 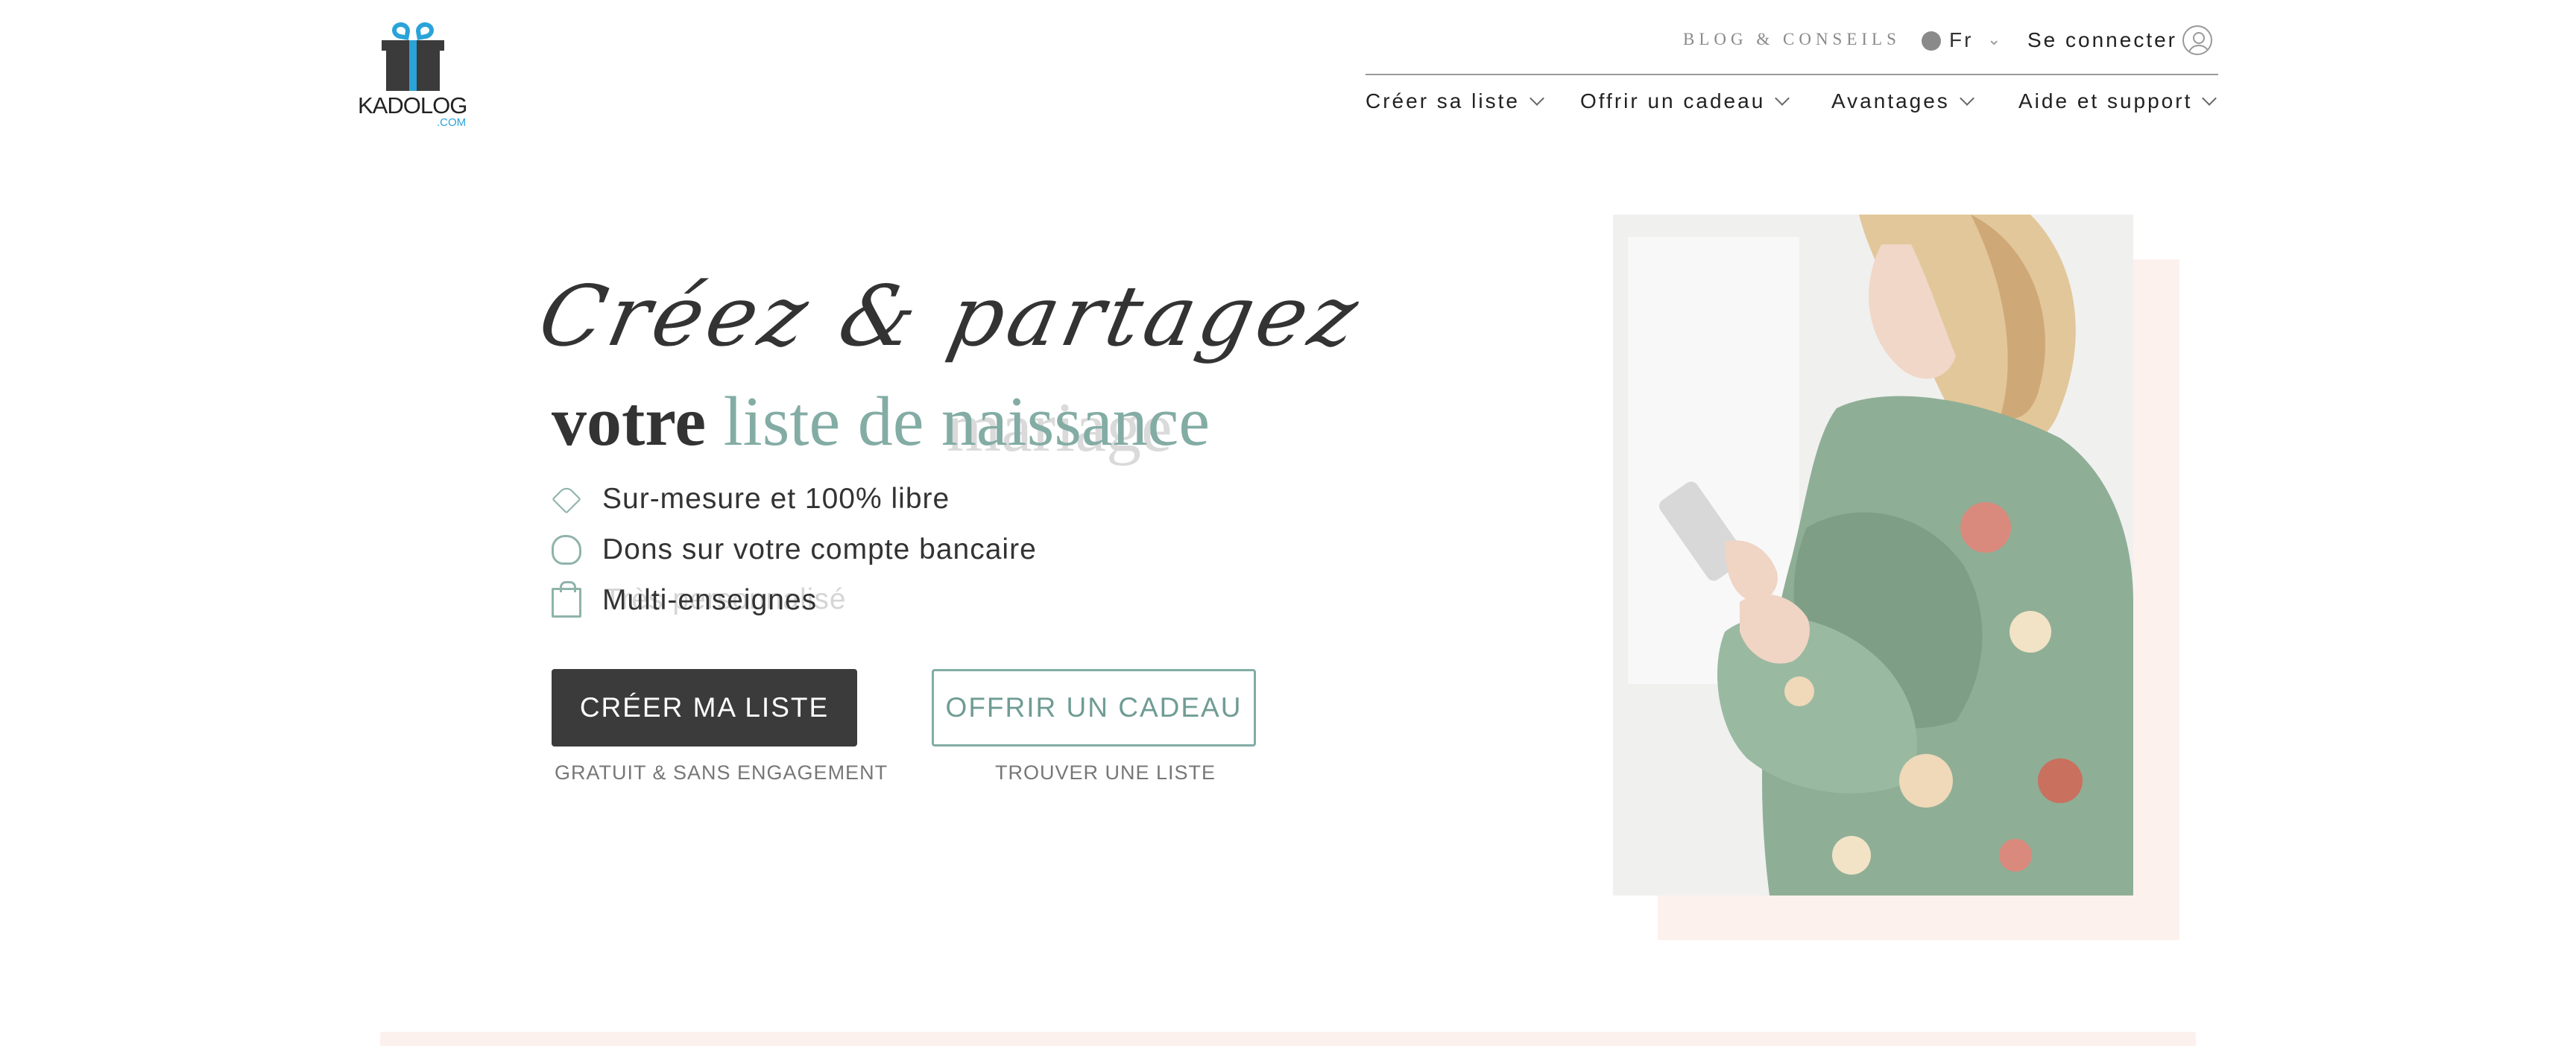 I want to click on hero-photo, so click(x=1873, y=556).